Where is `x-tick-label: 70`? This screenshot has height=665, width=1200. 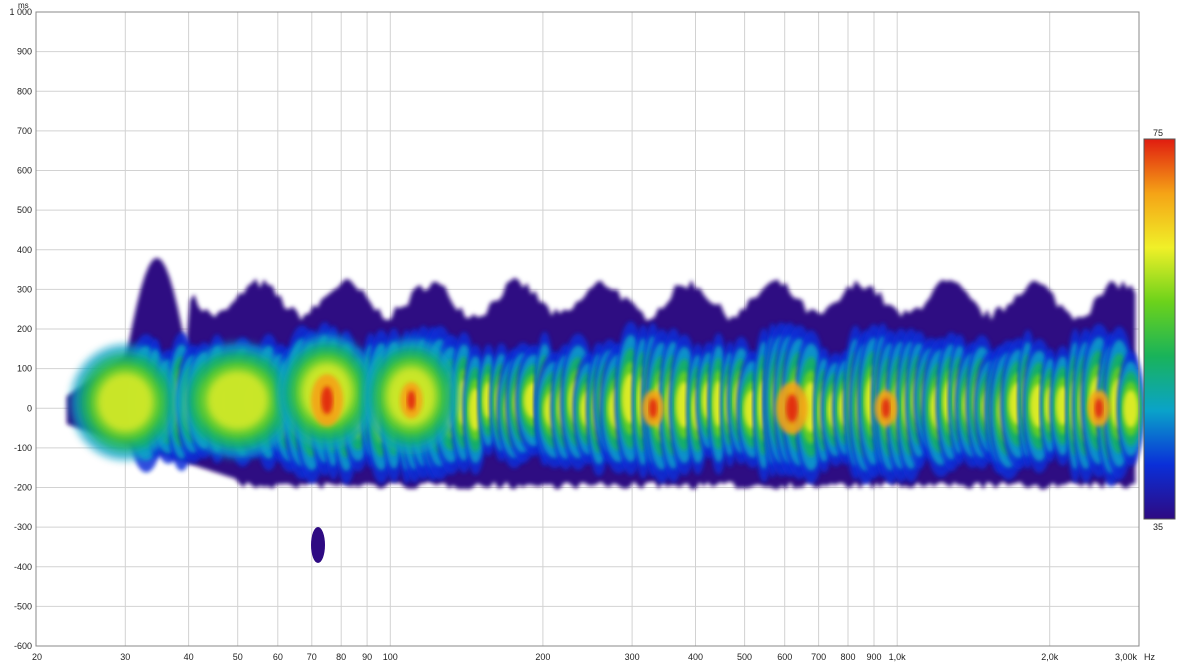 x-tick-label: 70 is located at coordinates (312, 657).